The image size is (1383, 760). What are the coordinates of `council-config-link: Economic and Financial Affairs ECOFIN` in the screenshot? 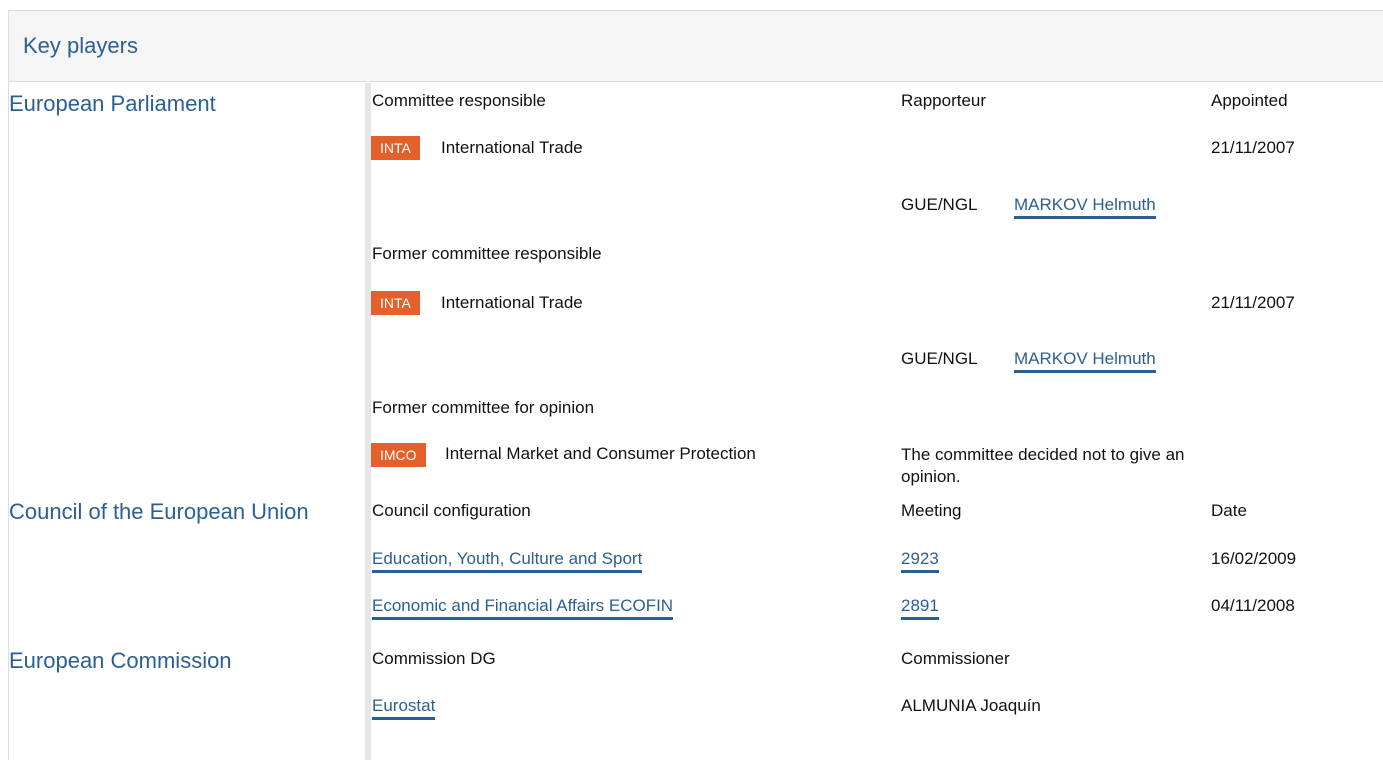 It's located at (523, 608).